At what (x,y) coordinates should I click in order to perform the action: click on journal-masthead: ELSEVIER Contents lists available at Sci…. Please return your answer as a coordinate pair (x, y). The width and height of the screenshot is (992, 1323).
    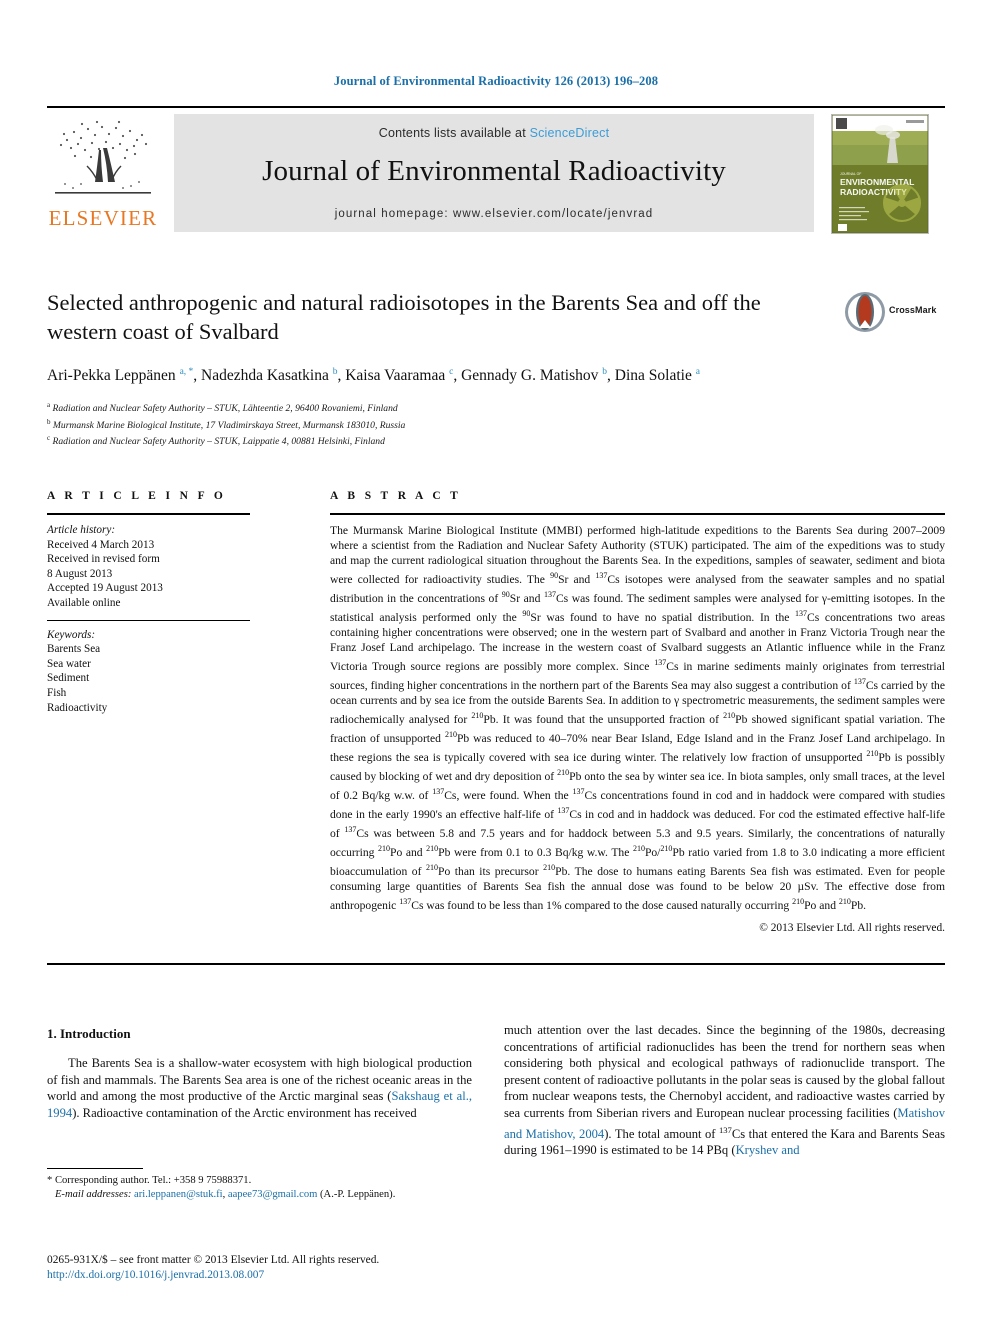
    Looking at the image, I should click on (496, 170).